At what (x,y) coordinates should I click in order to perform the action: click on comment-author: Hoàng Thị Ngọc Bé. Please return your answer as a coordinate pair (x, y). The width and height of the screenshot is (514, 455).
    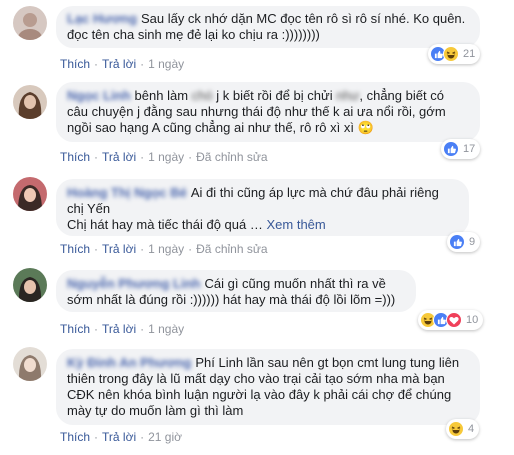
    Looking at the image, I should click on (127, 193).